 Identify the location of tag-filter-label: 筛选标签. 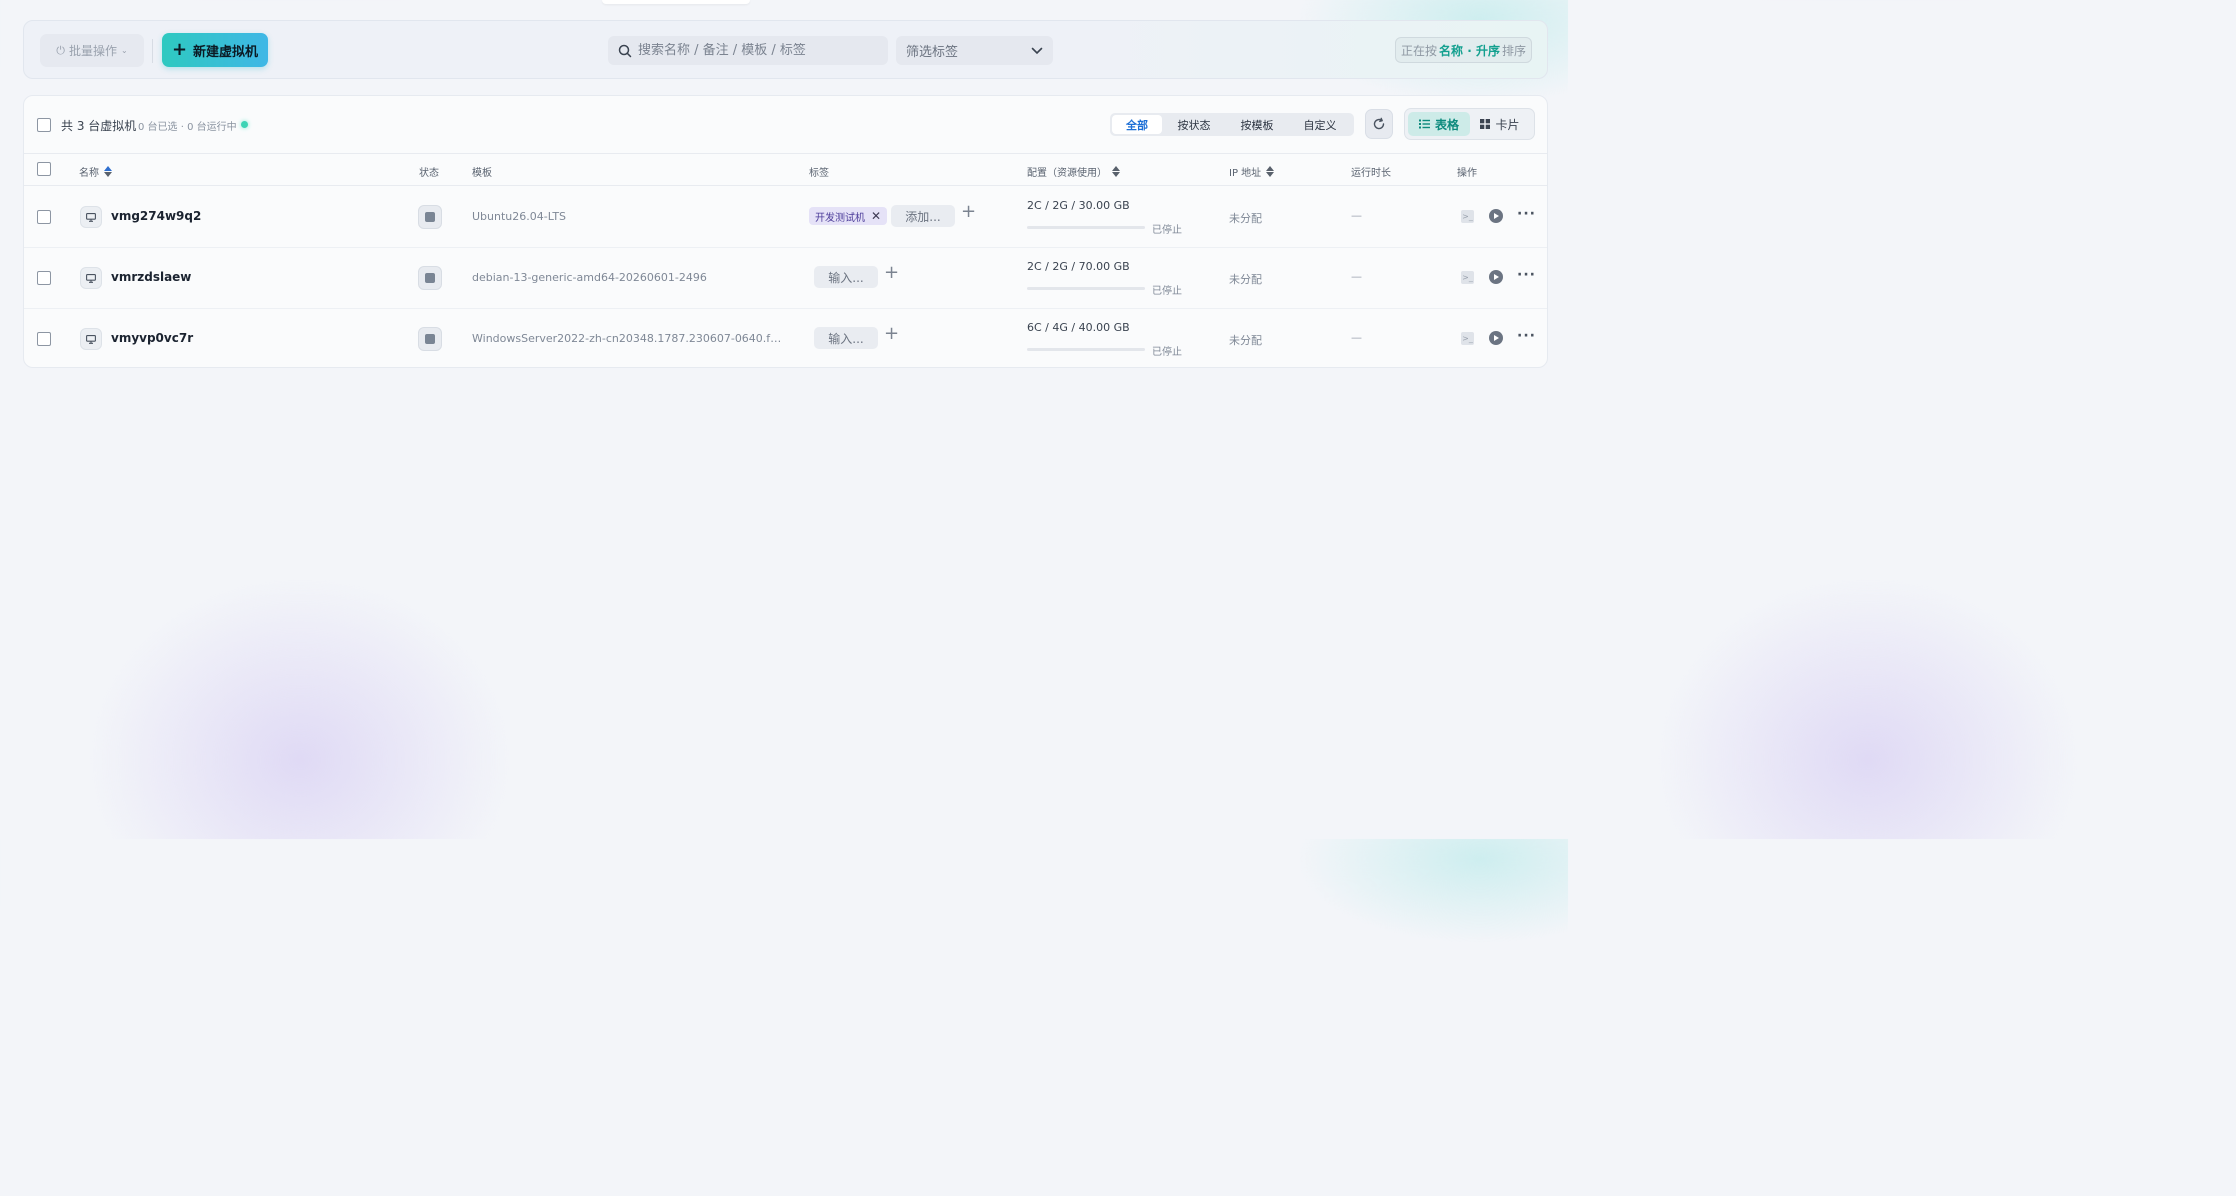
(932, 52).